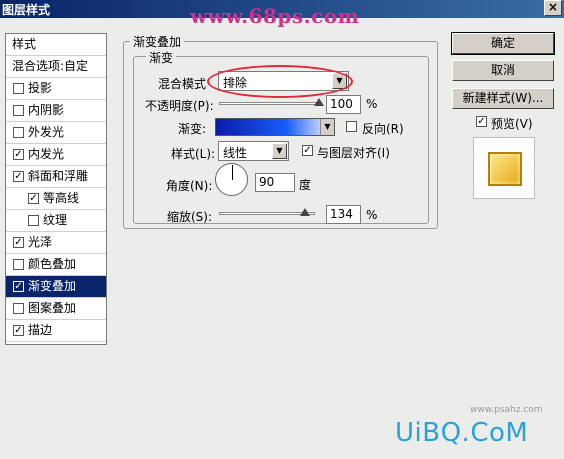  I want to click on preview-square, so click(505, 169).